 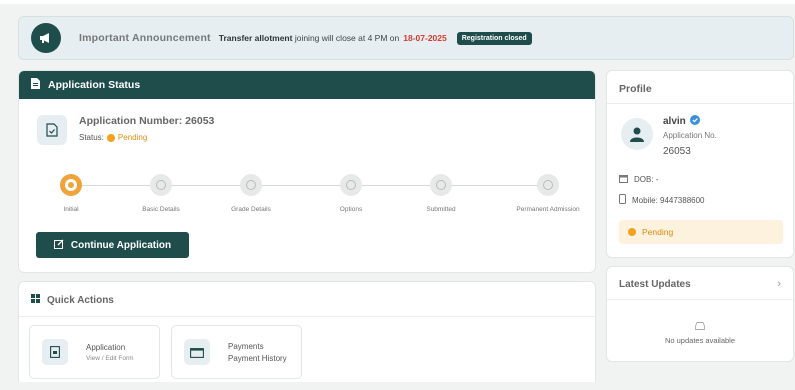 I want to click on profile-app-no: 26053, so click(x=677, y=151).